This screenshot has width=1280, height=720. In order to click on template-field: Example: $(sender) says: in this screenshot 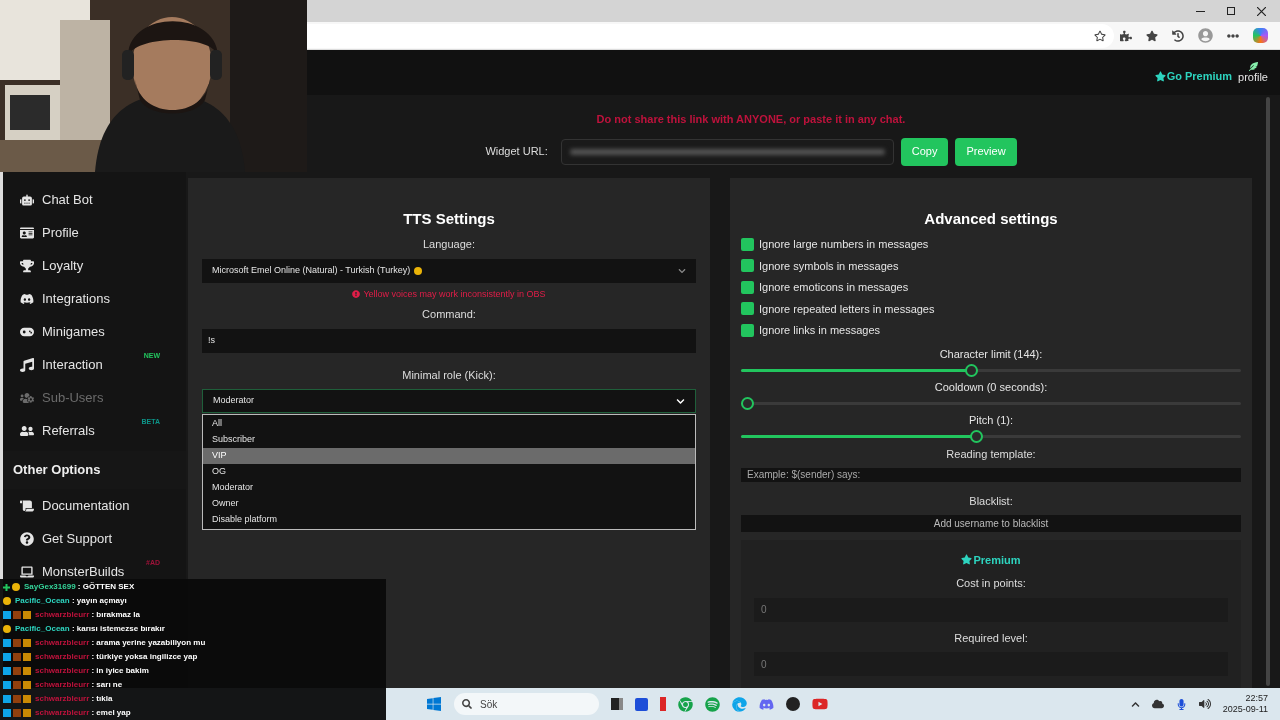, I will do `click(991, 475)`.